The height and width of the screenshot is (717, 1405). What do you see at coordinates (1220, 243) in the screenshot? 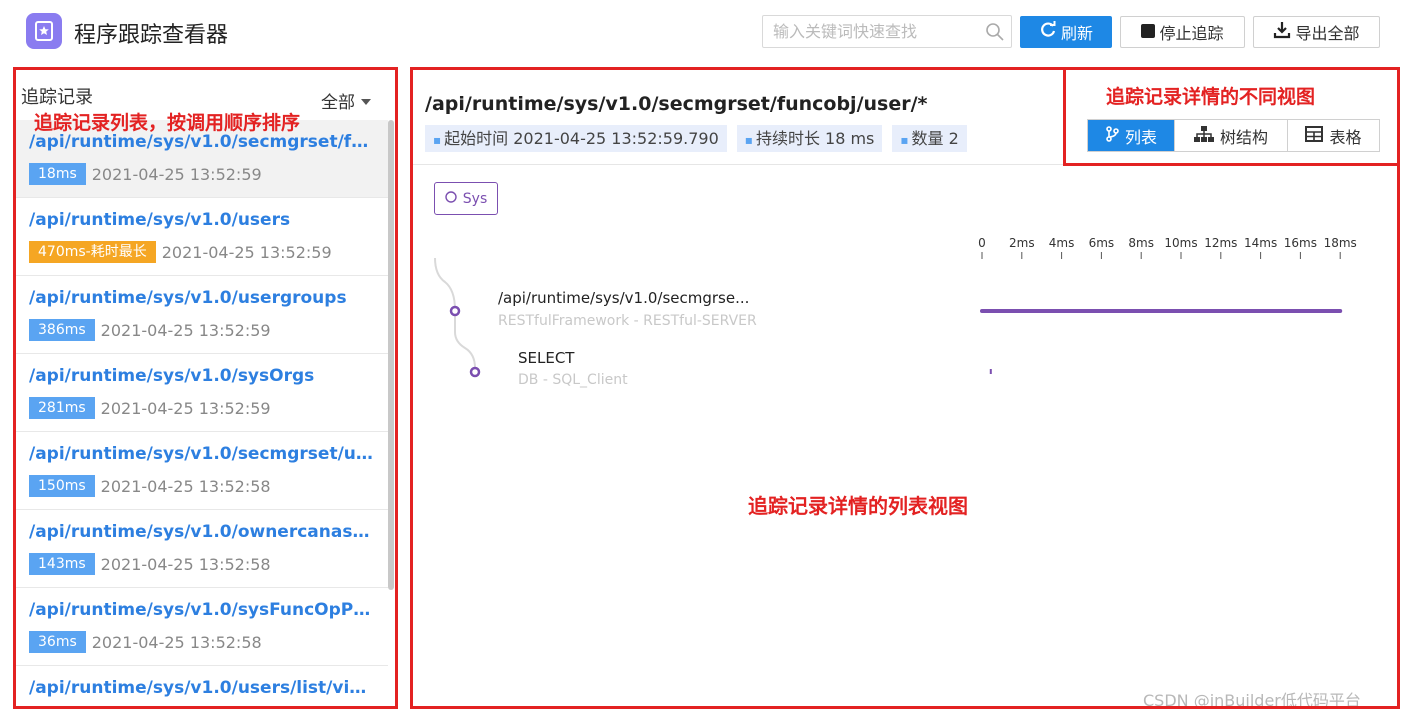
I see `axis-tick-label: 12ms` at bounding box center [1220, 243].